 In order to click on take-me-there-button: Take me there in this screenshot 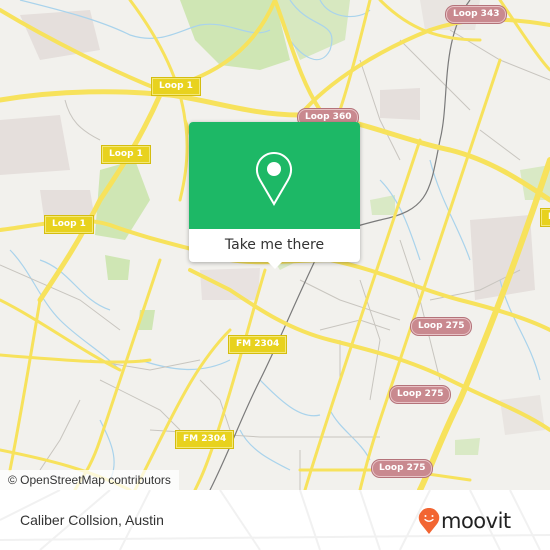, I will do `click(274, 245)`.